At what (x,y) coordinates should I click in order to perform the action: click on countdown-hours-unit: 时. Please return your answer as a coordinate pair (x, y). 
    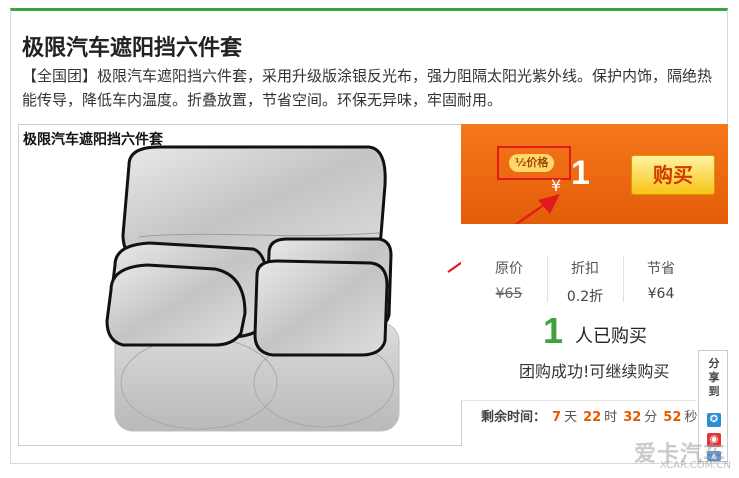
    Looking at the image, I should click on (611, 417).